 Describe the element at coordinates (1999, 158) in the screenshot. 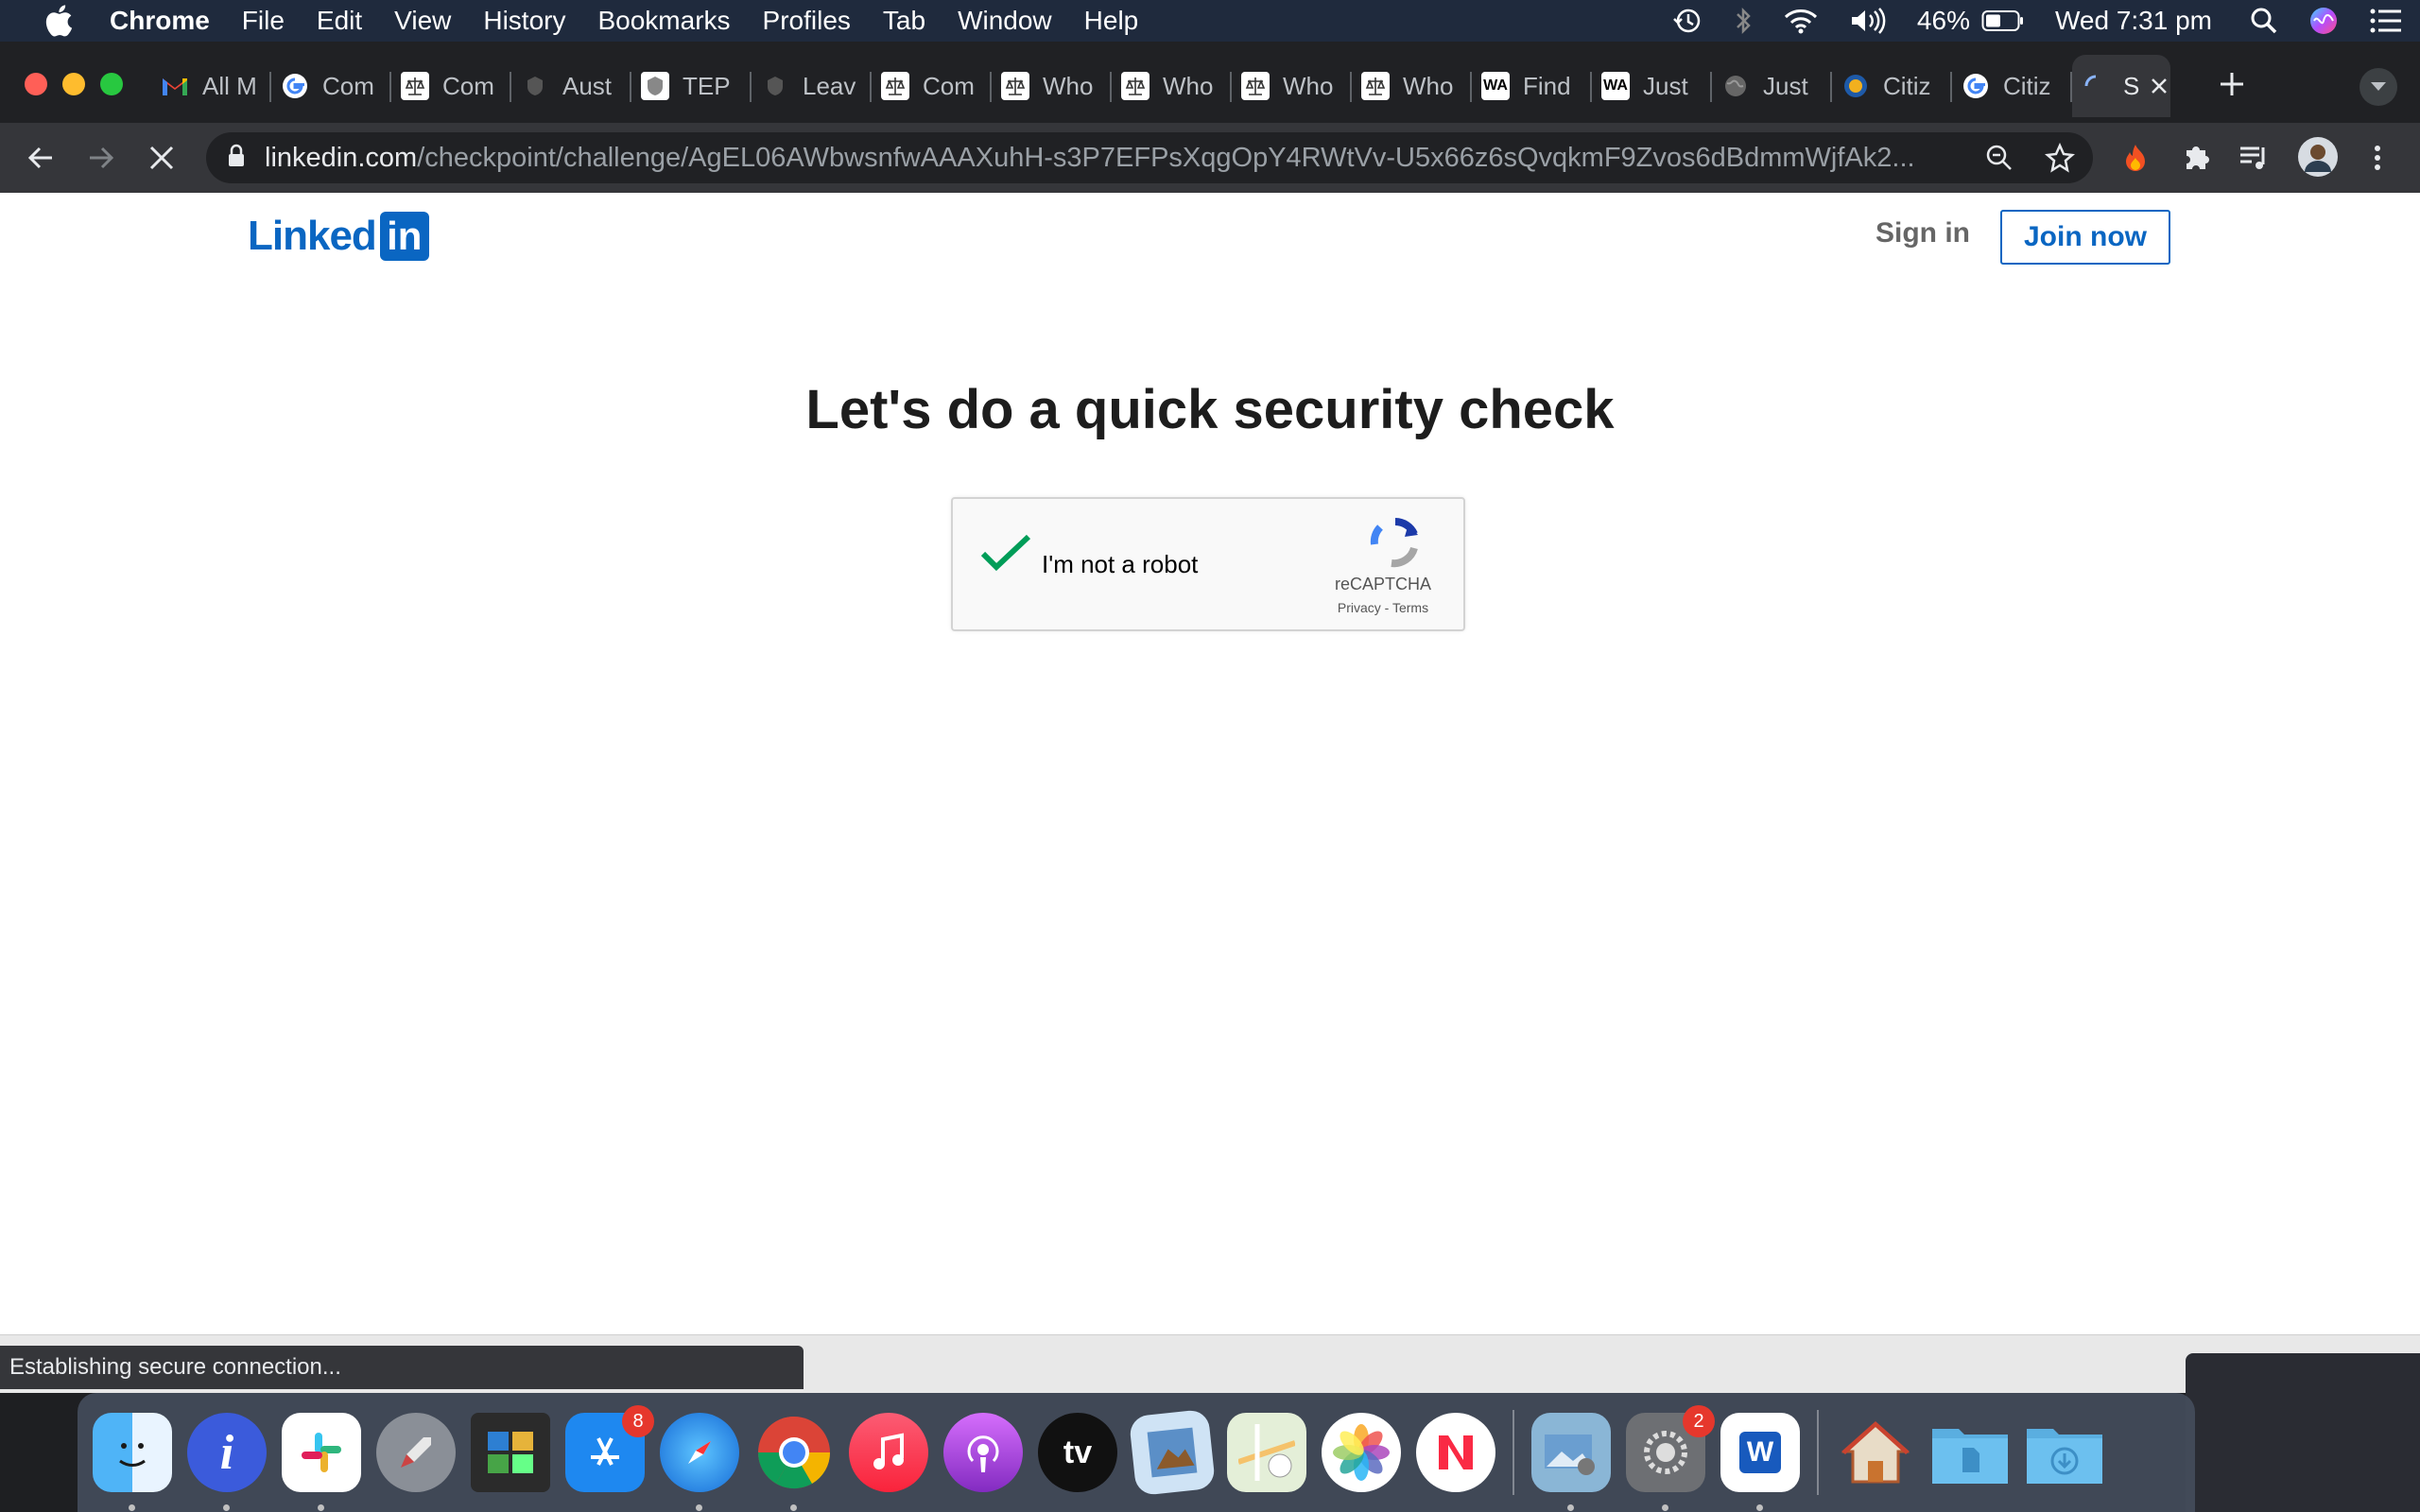

I see `zoom-icon` at that location.